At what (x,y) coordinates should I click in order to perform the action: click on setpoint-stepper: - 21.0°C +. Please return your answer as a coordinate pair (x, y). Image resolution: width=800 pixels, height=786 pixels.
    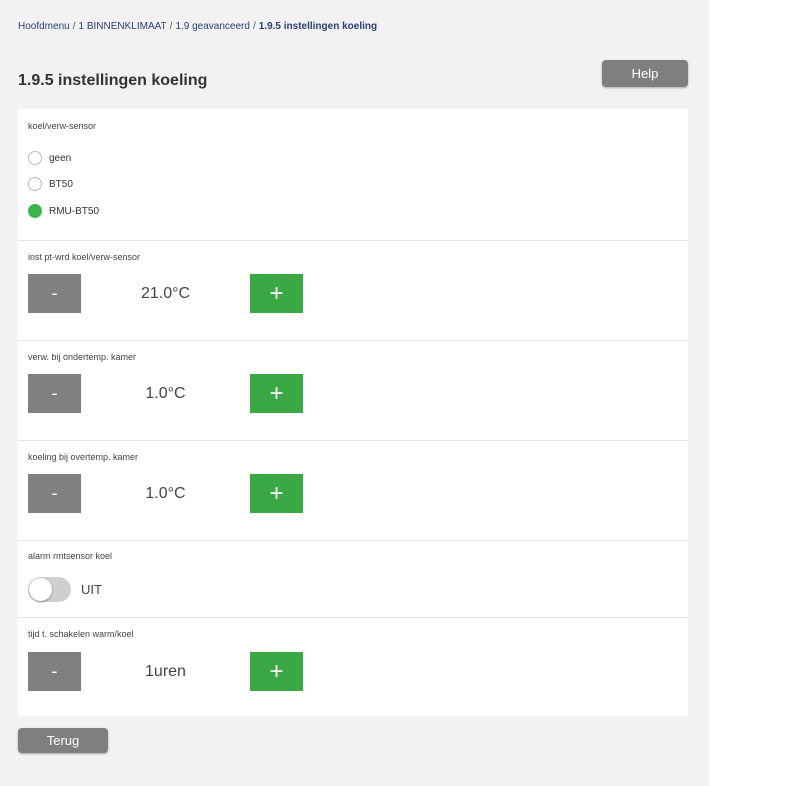
    Looking at the image, I should click on (166, 293).